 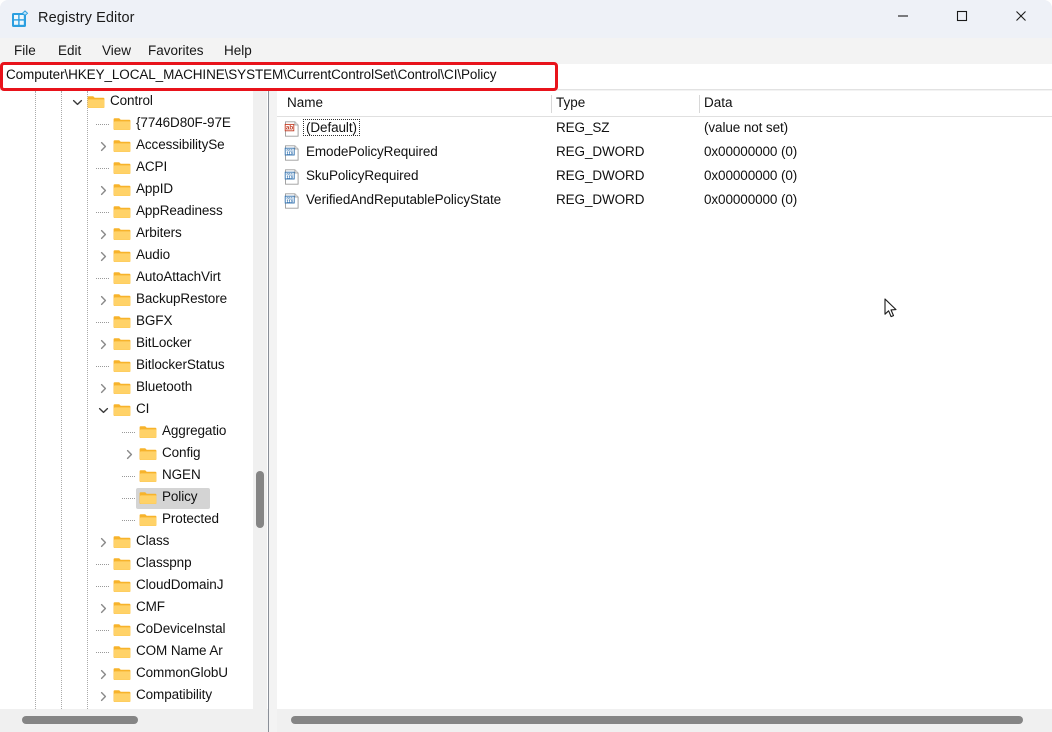 What do you see at coordinates (155, 188) in the screenshot?
I see `tree-item-label: AppID` at bounding box center [155, 188].